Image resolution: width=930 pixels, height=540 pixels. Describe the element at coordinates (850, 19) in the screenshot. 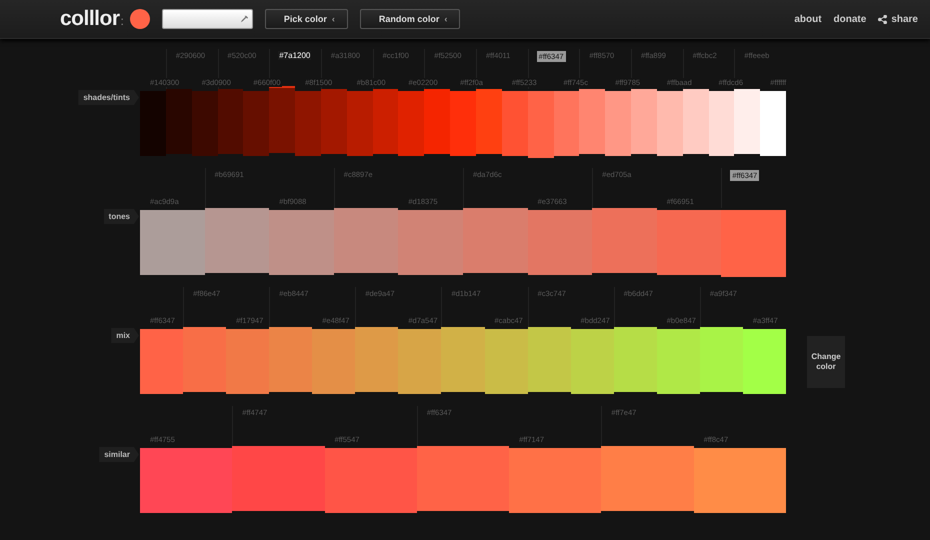

I see `nav-link: donate` at that location.